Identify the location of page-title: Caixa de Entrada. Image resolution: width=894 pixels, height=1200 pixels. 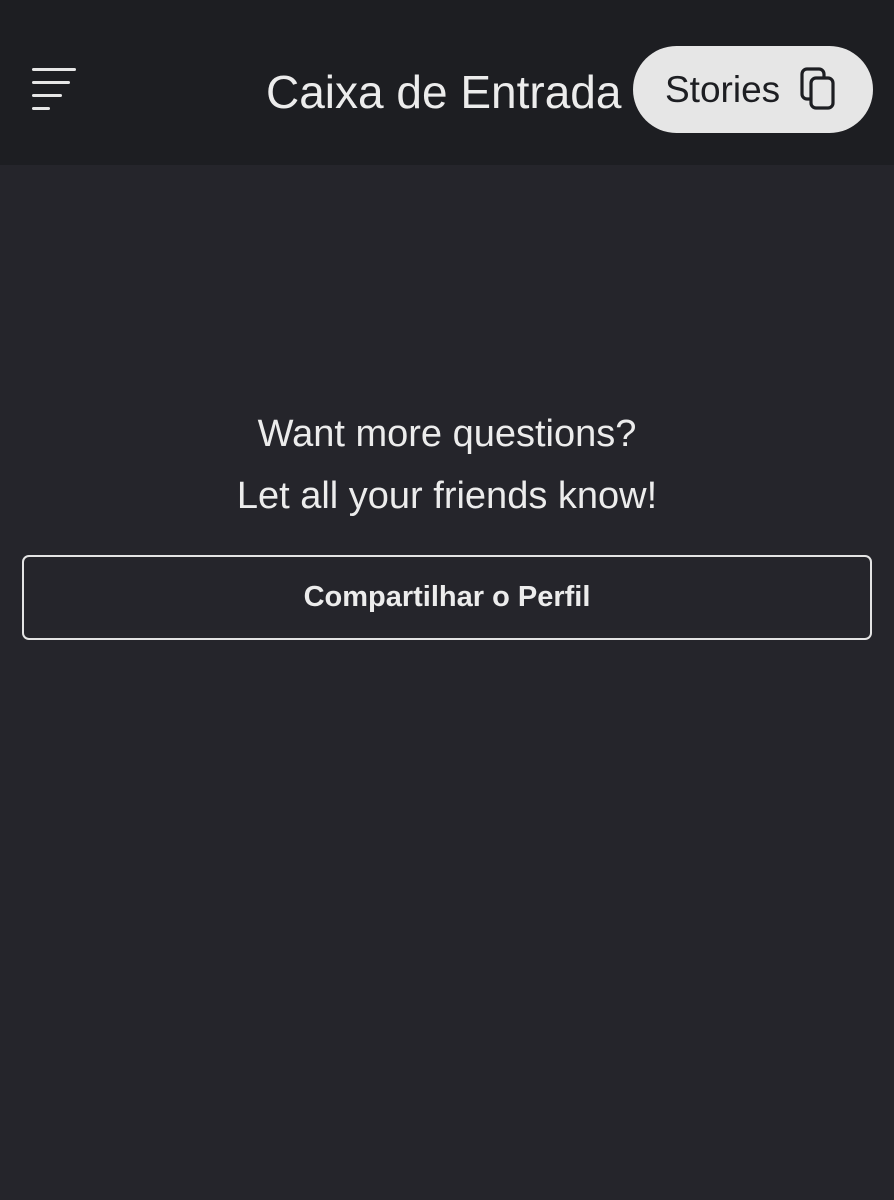
(444, 92).